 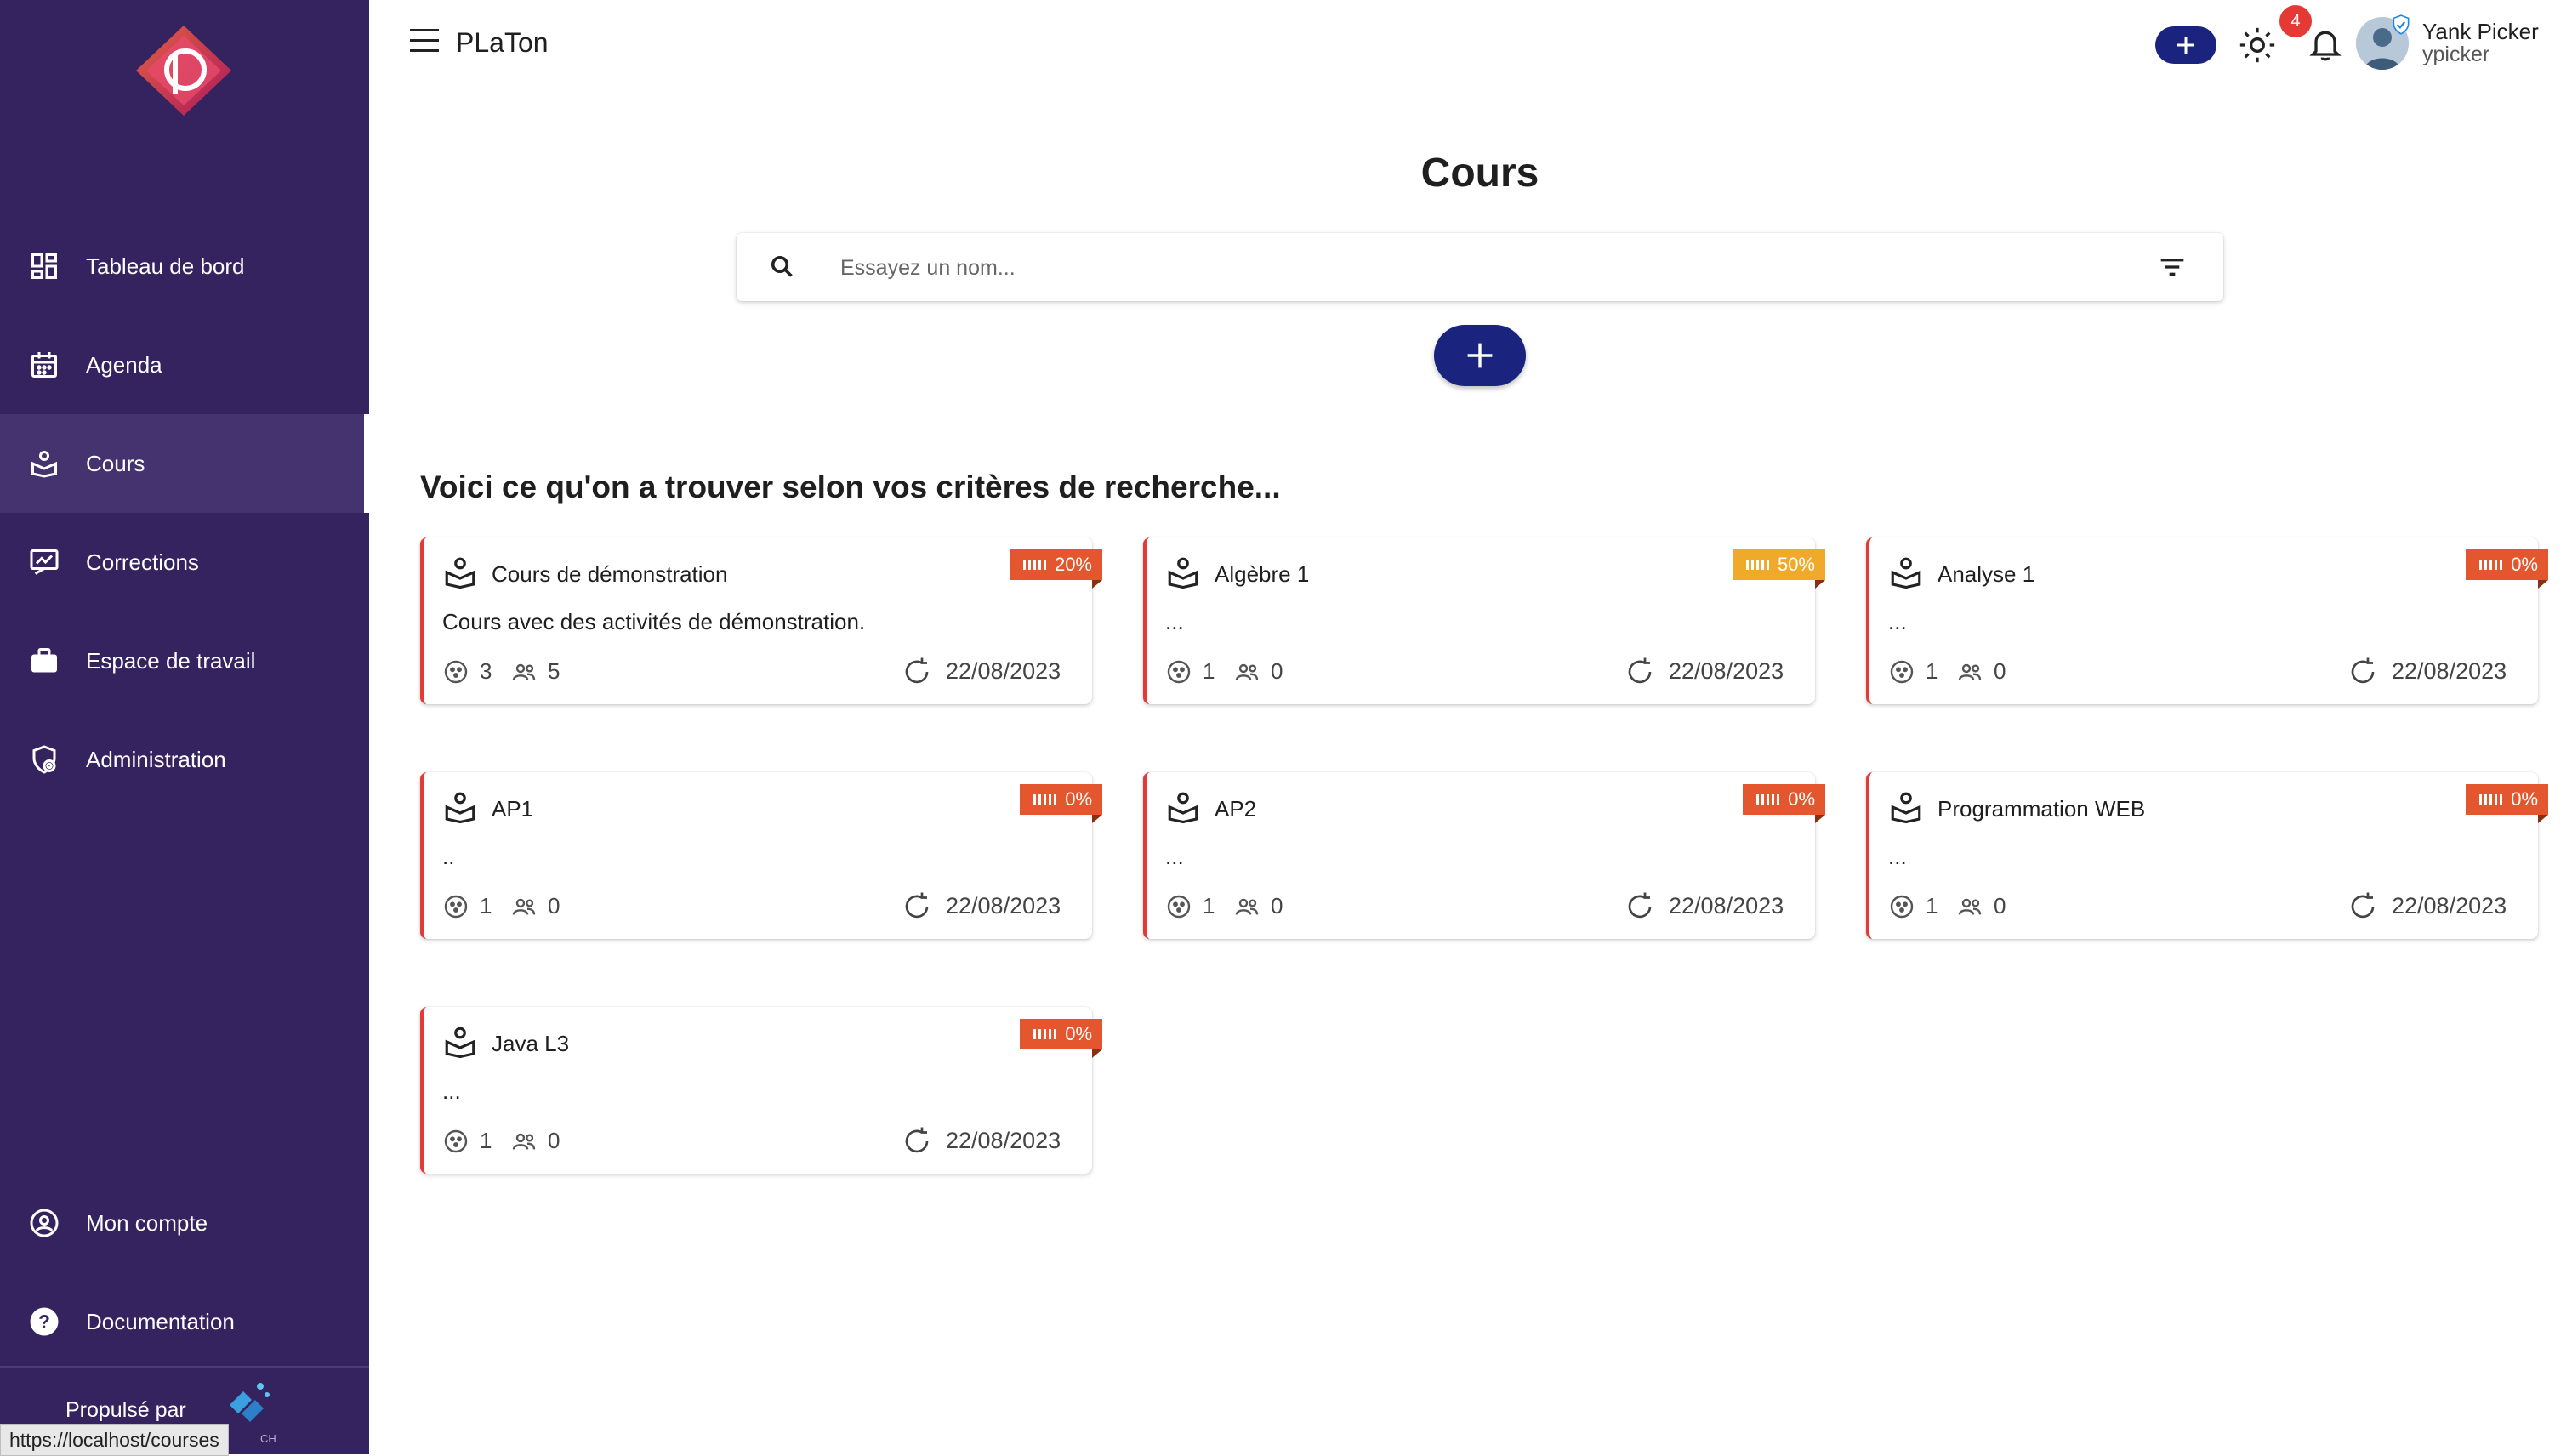 I want to click on course-title: AP1, so click(x=513, y=809).